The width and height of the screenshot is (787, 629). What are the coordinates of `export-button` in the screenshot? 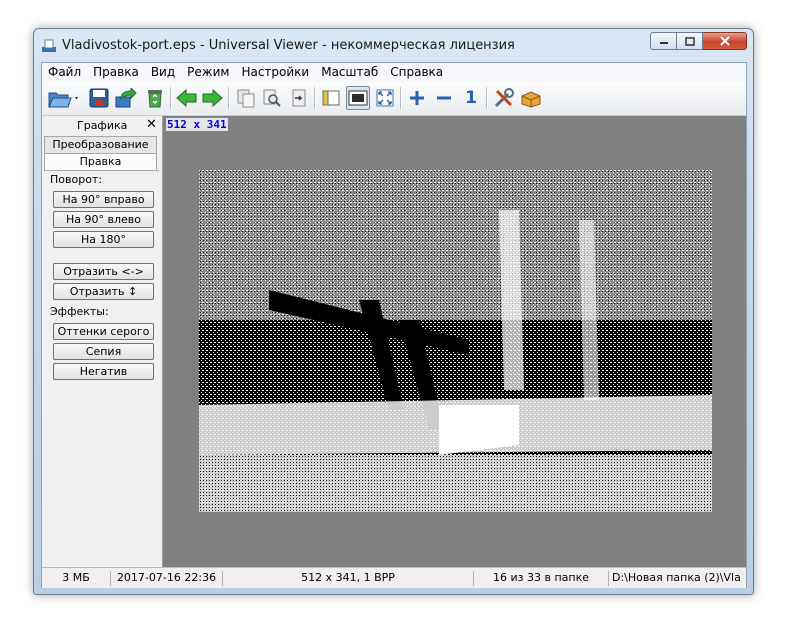 It's located at (126, 98).